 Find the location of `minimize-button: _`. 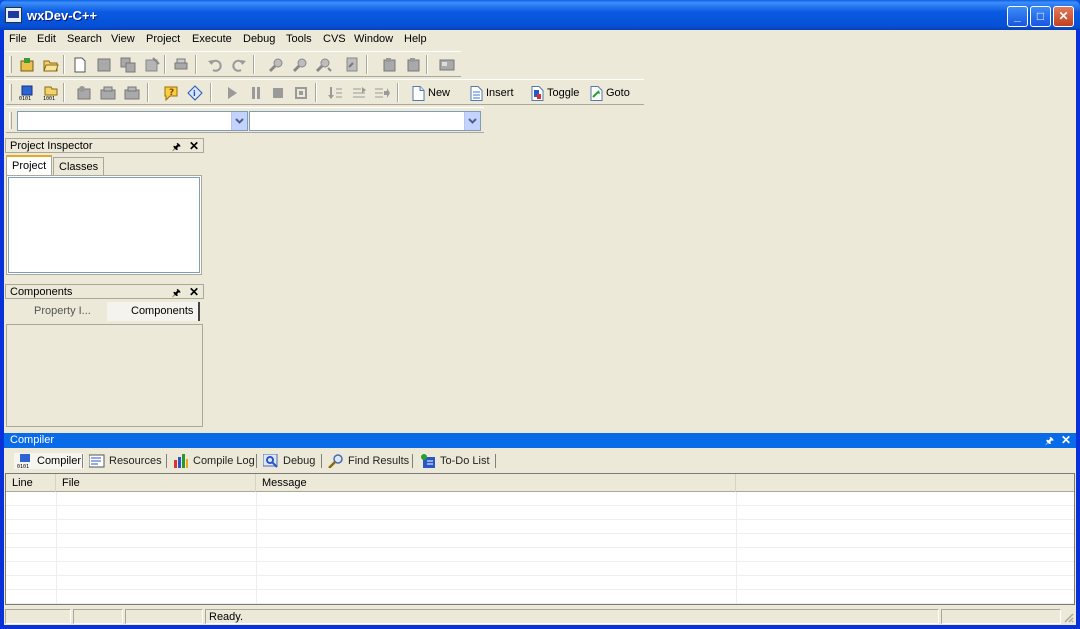

minimize-button: _ is located at coordinates (1017, 16).